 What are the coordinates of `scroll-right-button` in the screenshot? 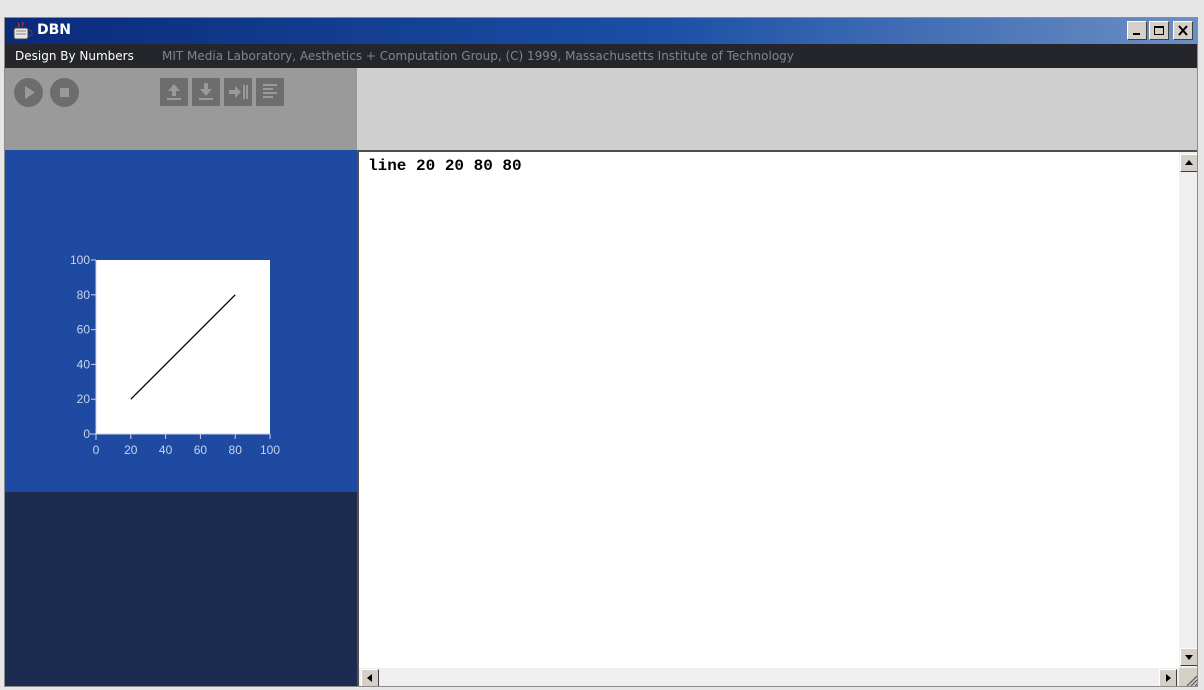 It's located at (1168, 677).